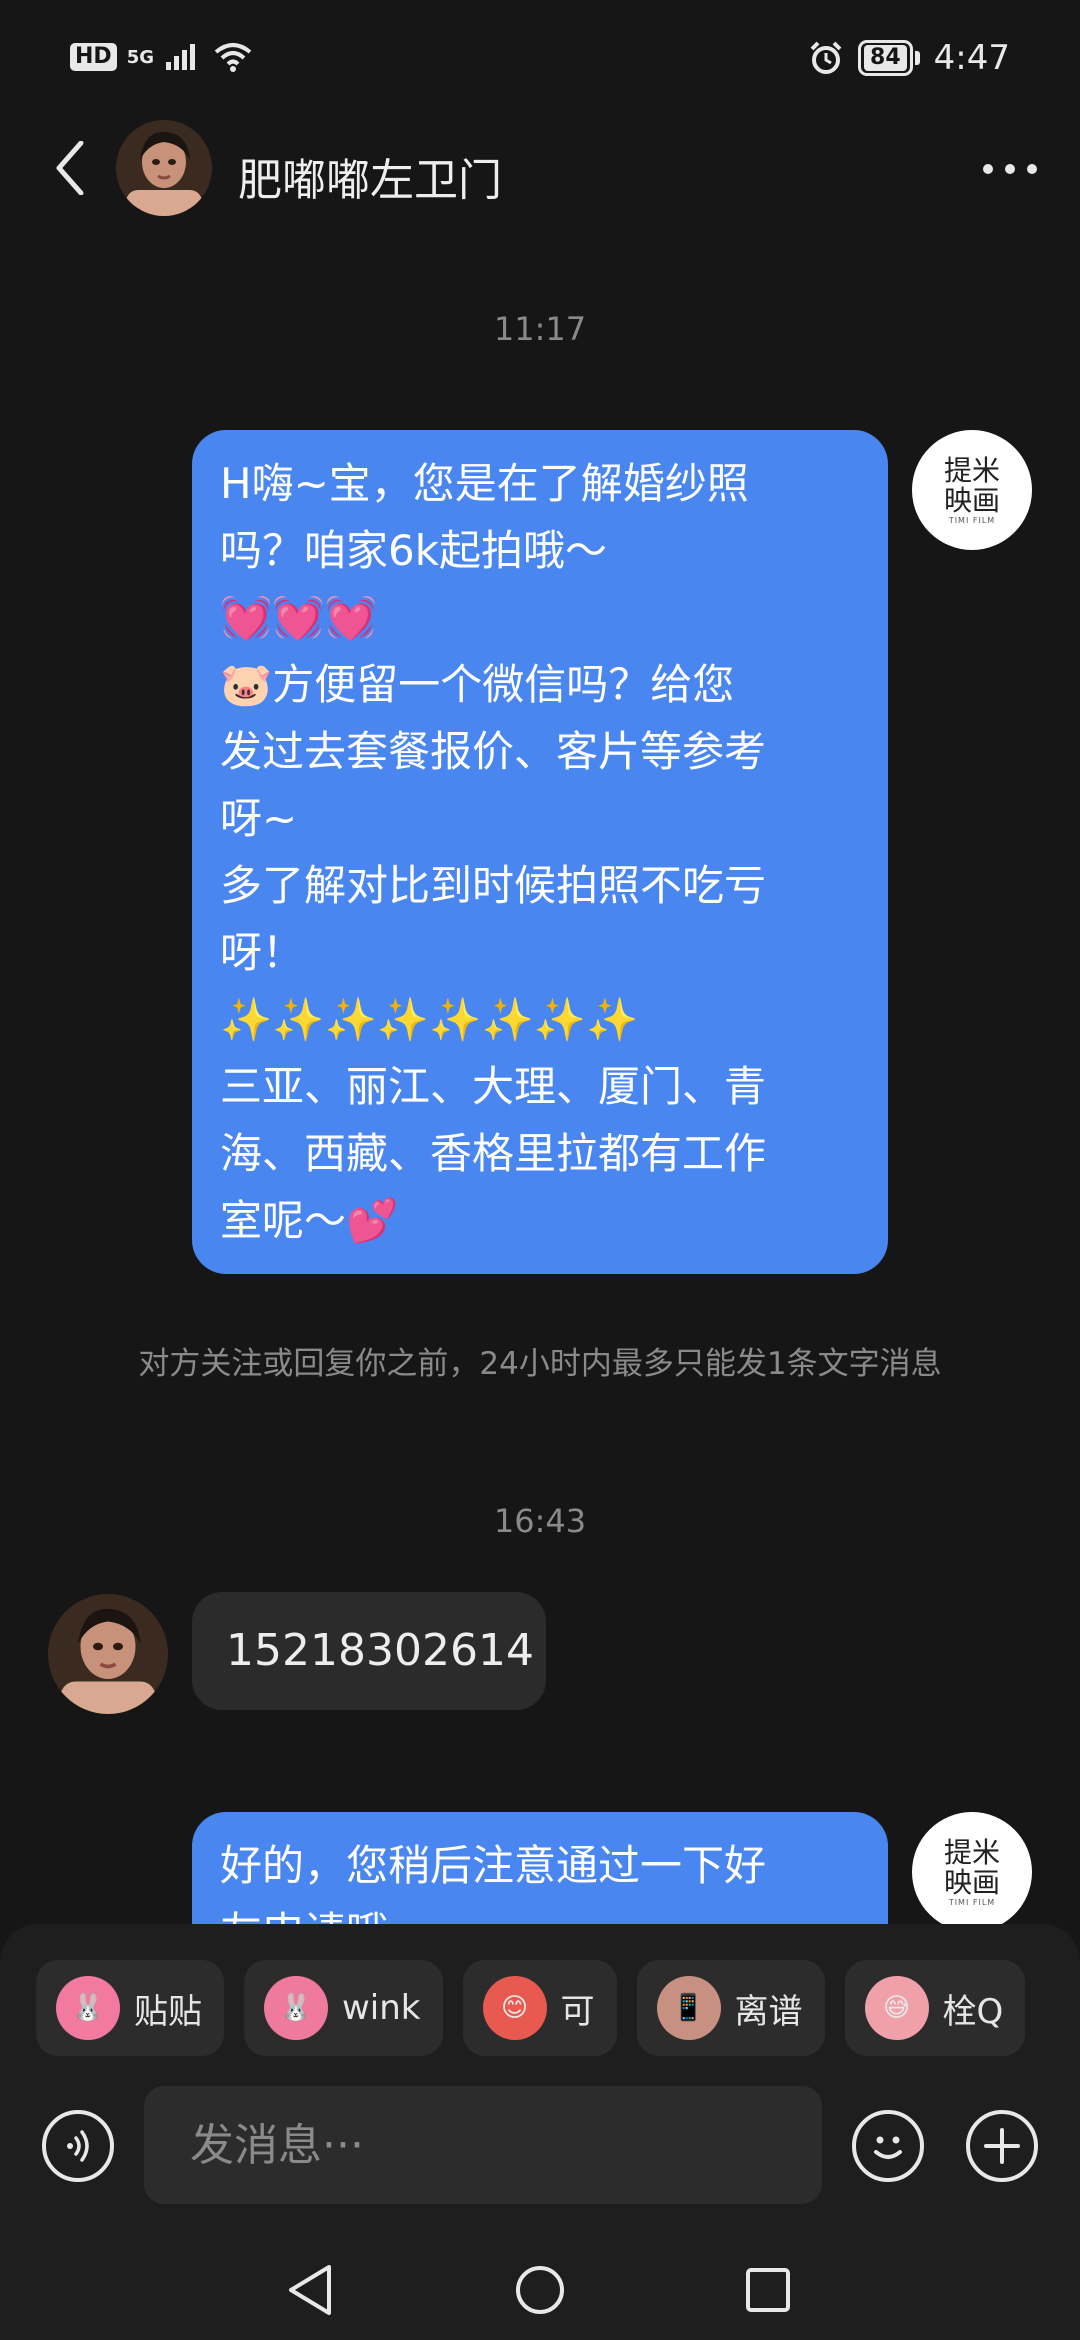 This screenshot has height=2340, width=1080. I want to click on red-face-sticker-icon: 😊, so click(514, 2008).